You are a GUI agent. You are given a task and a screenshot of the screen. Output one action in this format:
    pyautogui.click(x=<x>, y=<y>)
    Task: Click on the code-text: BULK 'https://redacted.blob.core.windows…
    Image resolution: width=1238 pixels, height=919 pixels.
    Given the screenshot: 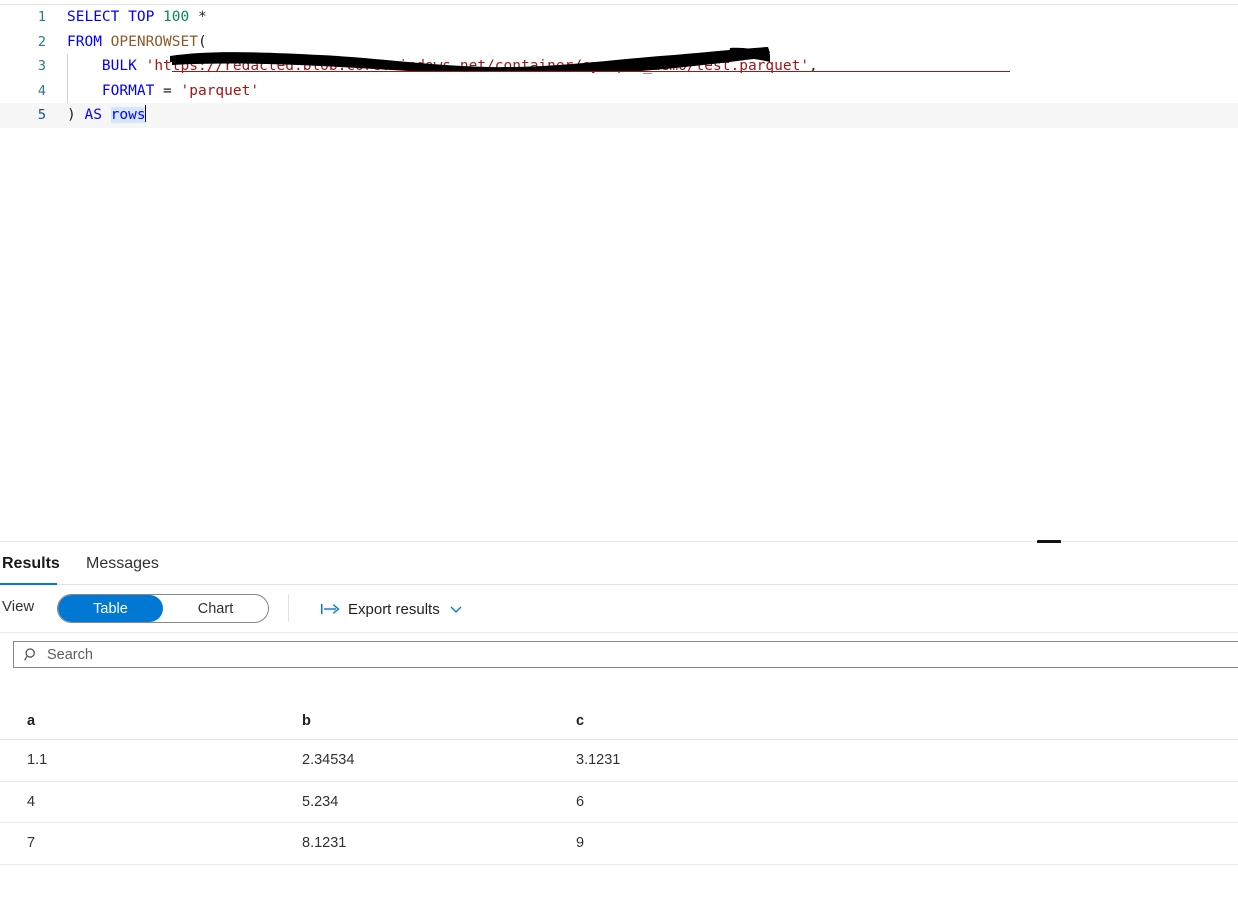 What is the action you would take?
    pyautogui.click(x=432, y=66)
    